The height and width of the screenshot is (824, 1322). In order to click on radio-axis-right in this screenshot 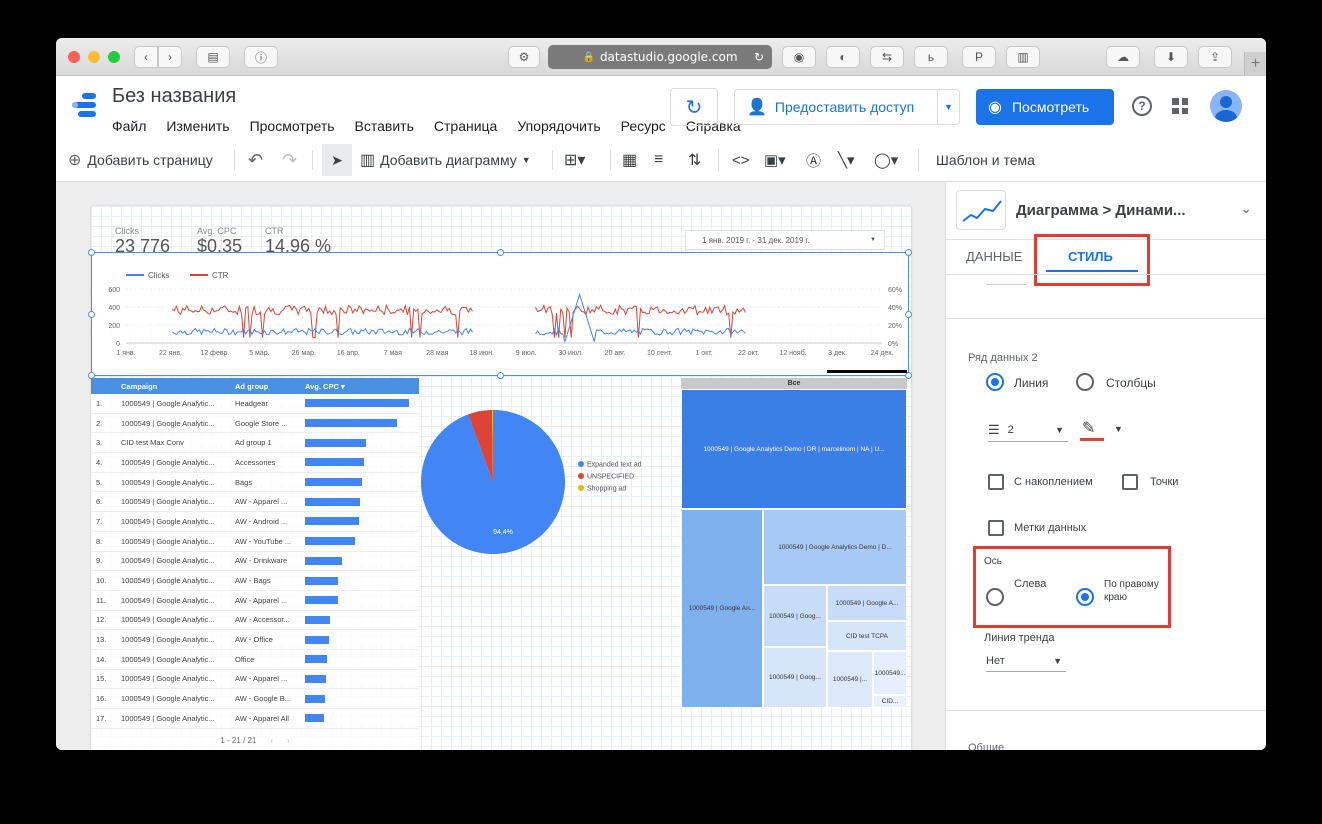, I will do `click(1085, 597)`.